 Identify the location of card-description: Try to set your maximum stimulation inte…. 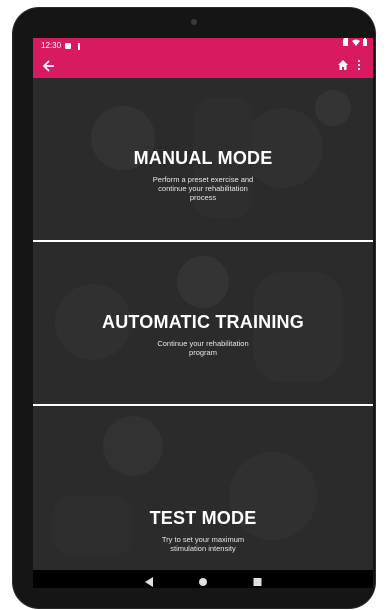
(203, 544).